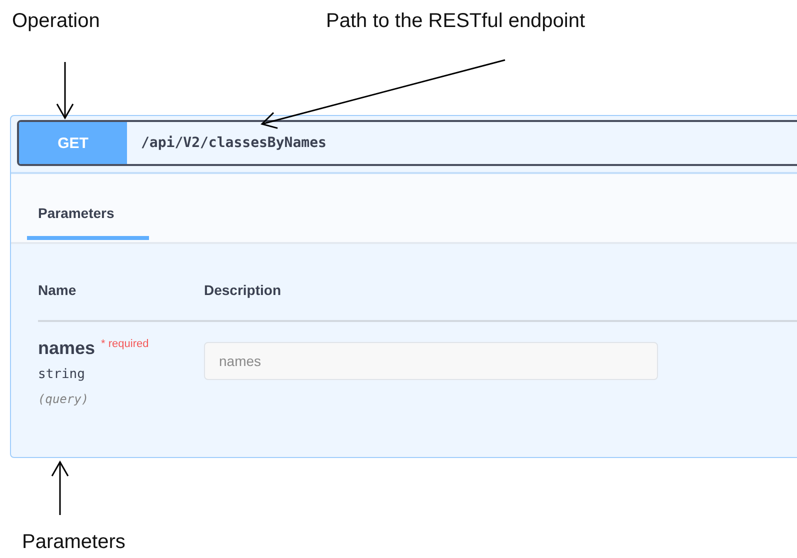 This screenshot has height=558, width=797. What do you see at coordinates (67, 348) in the screenshot?
I see `parameter-name: names` at bounding box center [67, 348].